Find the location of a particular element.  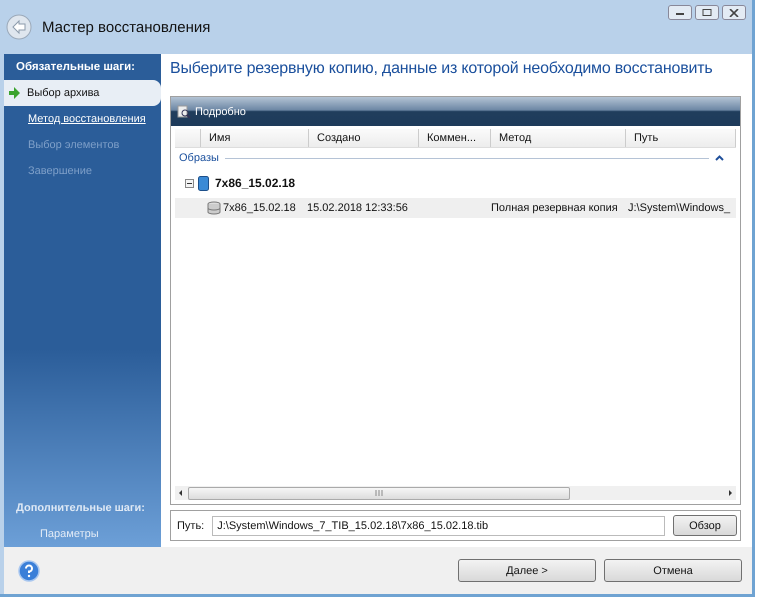

column-header: Метод is located at coordinates (558, 138).